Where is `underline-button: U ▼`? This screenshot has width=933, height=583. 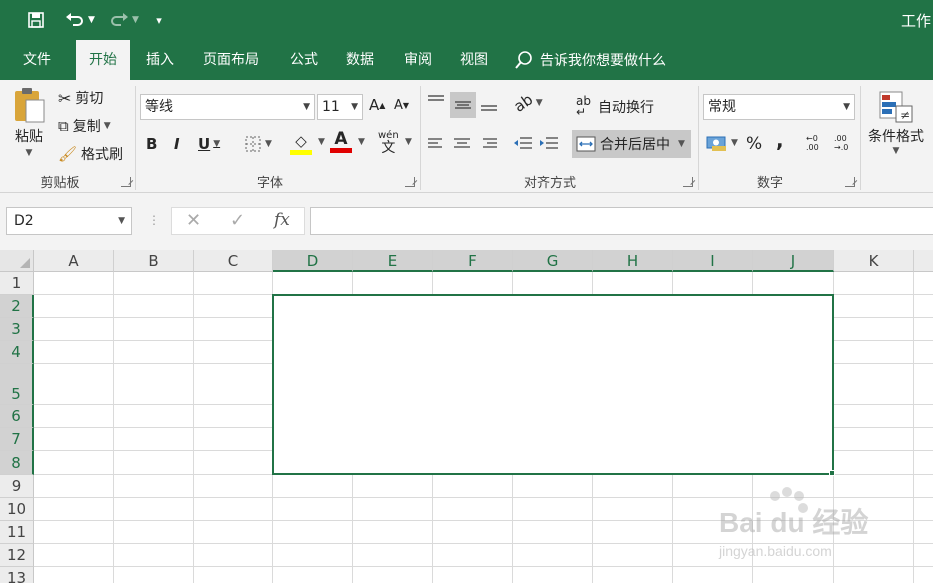
underline-button: U ▼ is located at coordinates (209, 144).